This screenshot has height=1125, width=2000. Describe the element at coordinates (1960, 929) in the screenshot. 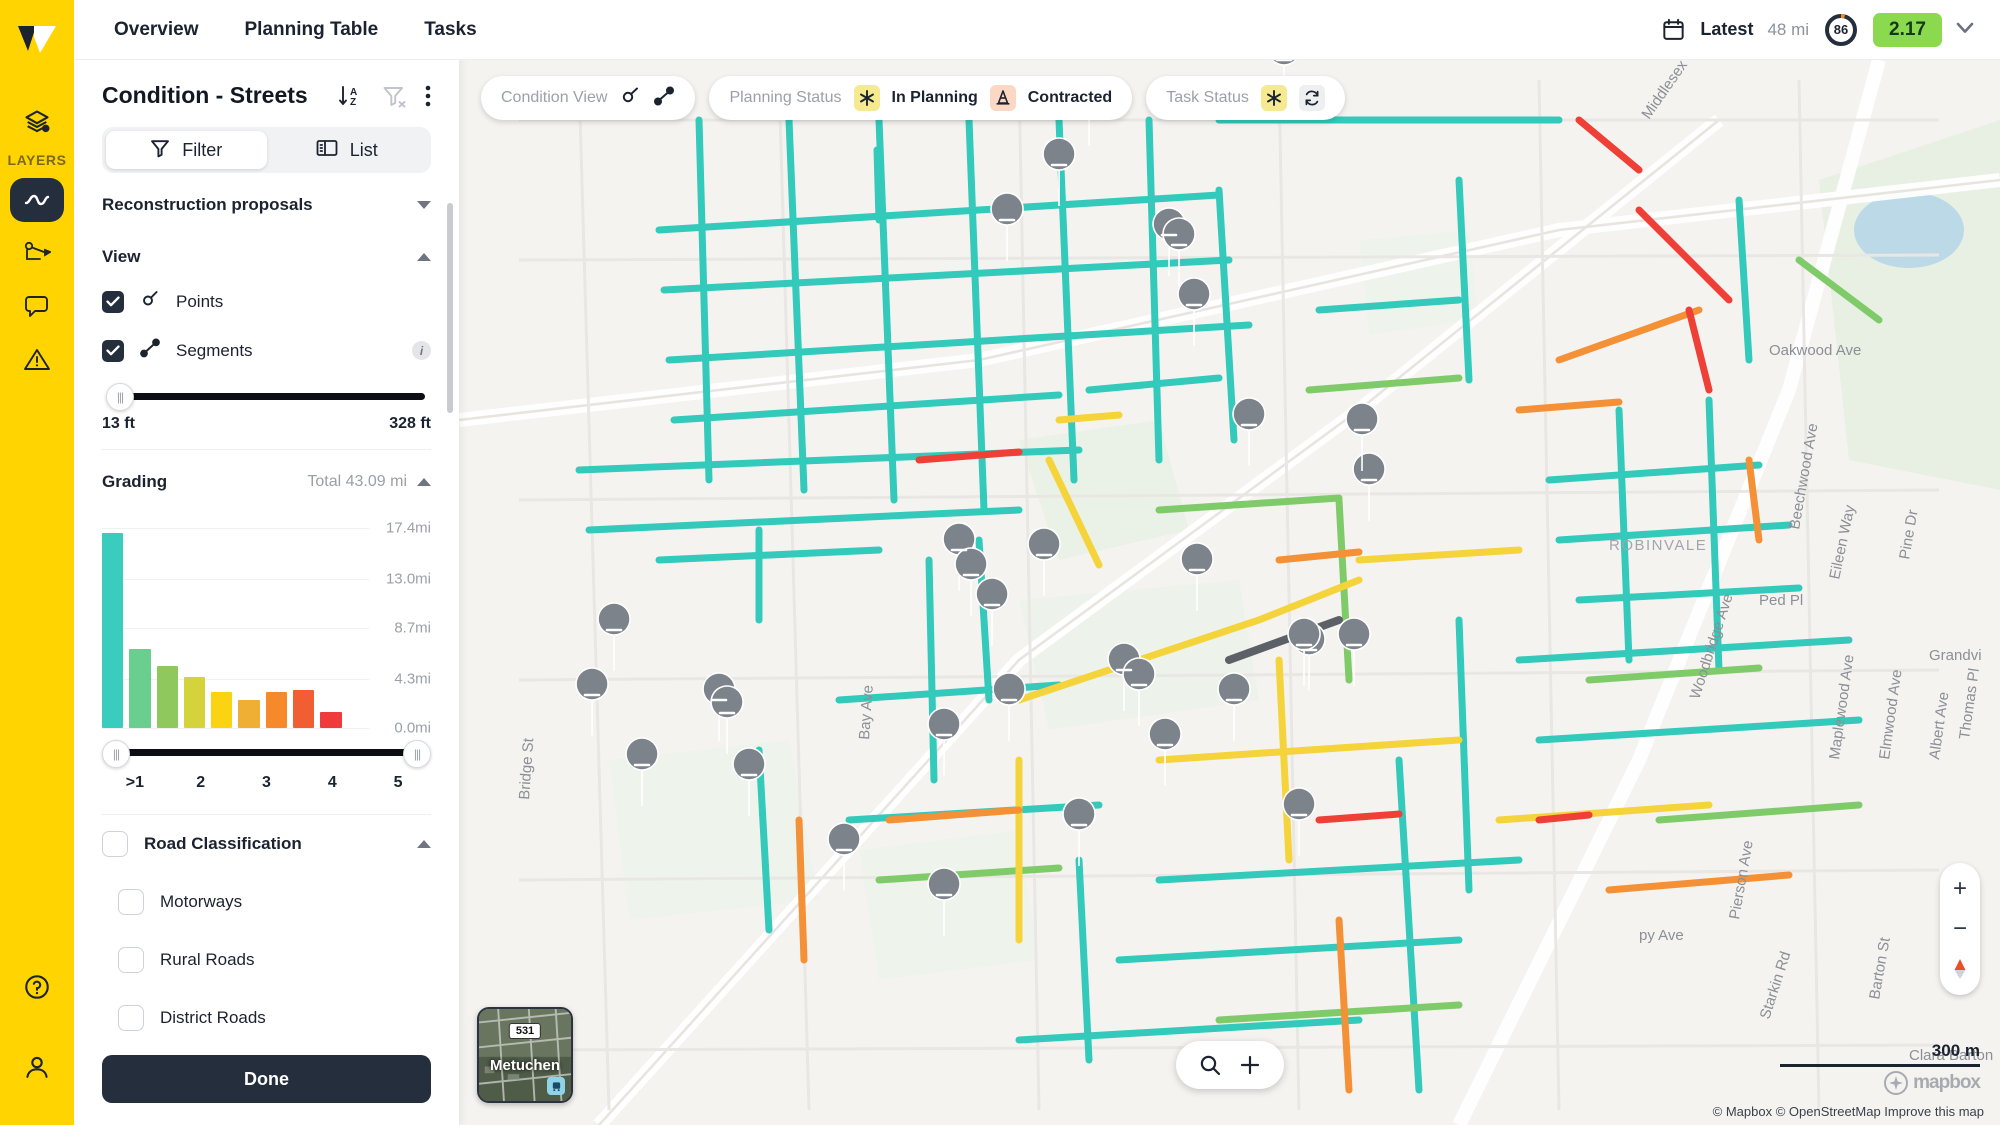

I see `zoom-out-button: −` at that location.